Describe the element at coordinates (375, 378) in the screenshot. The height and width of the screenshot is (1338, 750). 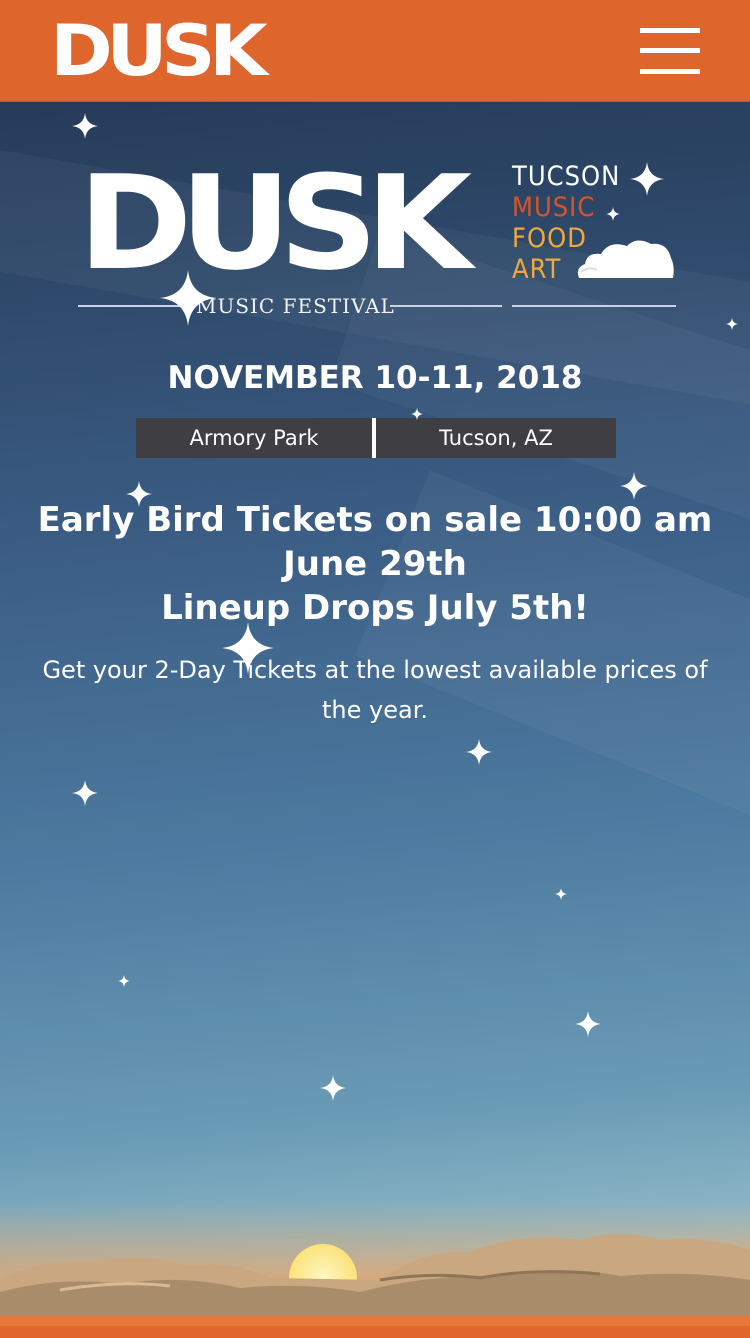
I see `event-date: NOVEMBER 10-11, 2018` at that location.